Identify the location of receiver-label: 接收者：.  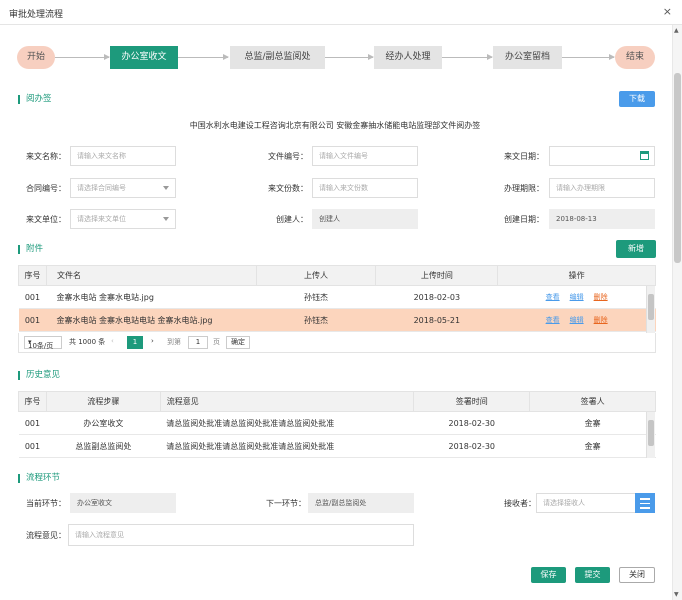
(520, 503).